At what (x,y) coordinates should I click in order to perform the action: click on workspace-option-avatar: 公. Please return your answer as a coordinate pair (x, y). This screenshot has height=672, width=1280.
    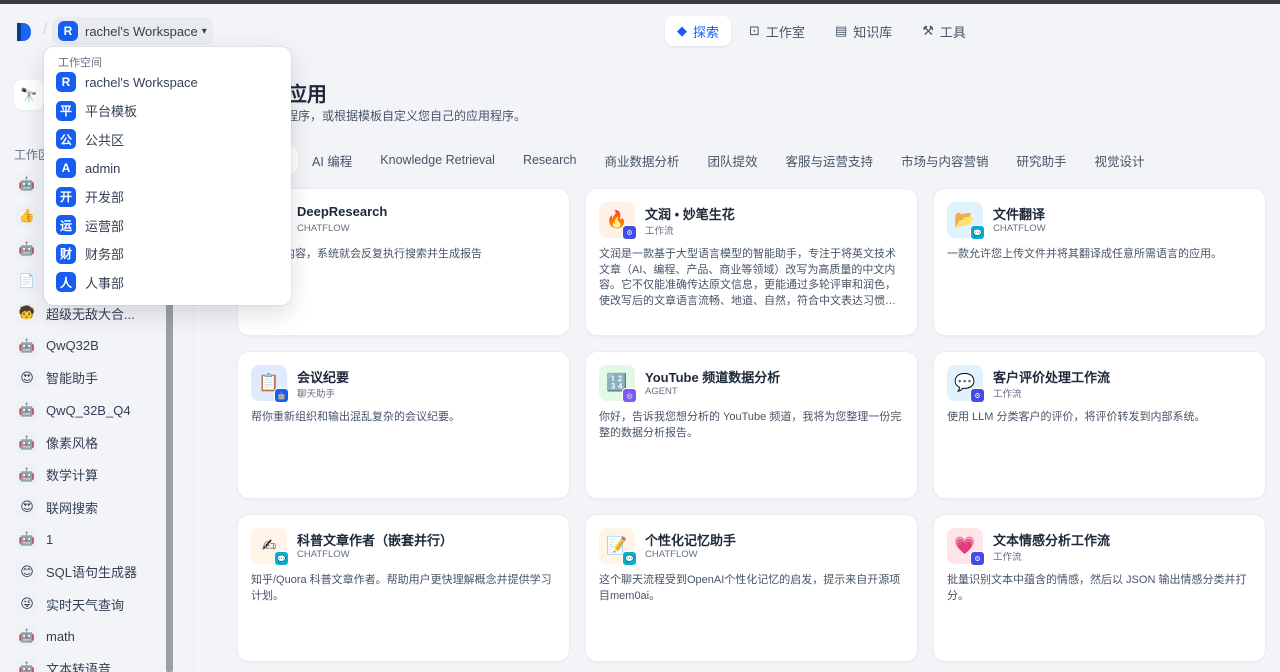
    Looking at the image, I should click on (66, 139).